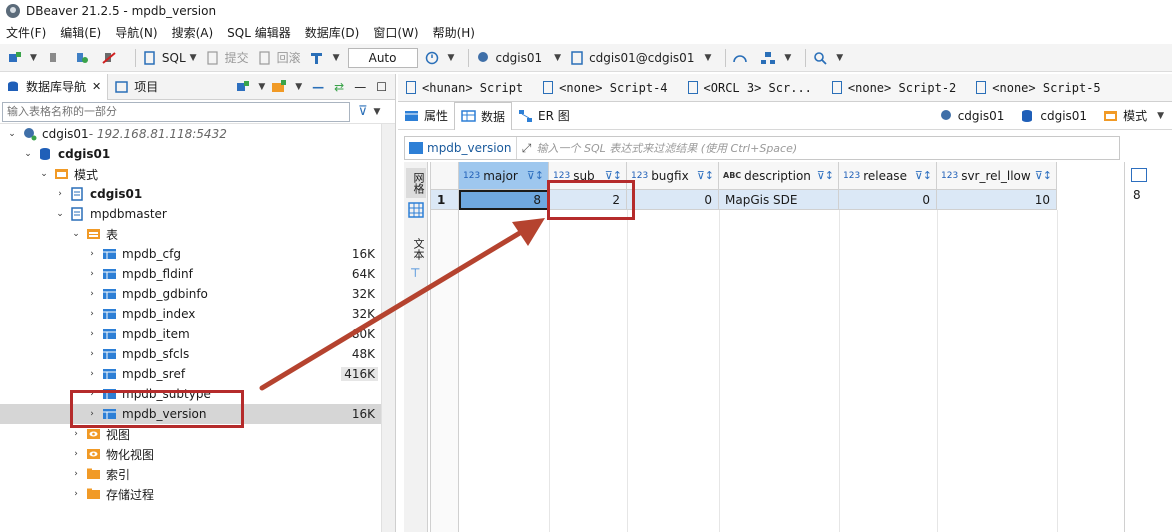 The height and width of the screenshot is (532, 1172). What do you see at coordinates (527, 148) in the screenshot?
I see `expand-icon: ⤢` at bounding box center [527, 148].